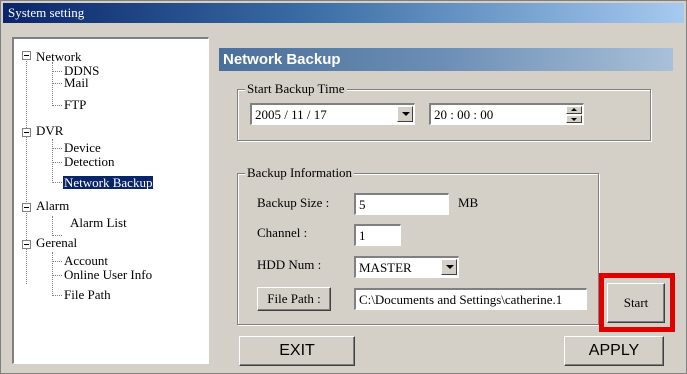 This screenshot has height=374, width=687. Describe the element at coordinates (385, 267) in the screenshot. I see `hdd-num-value: MASTER` at that location.